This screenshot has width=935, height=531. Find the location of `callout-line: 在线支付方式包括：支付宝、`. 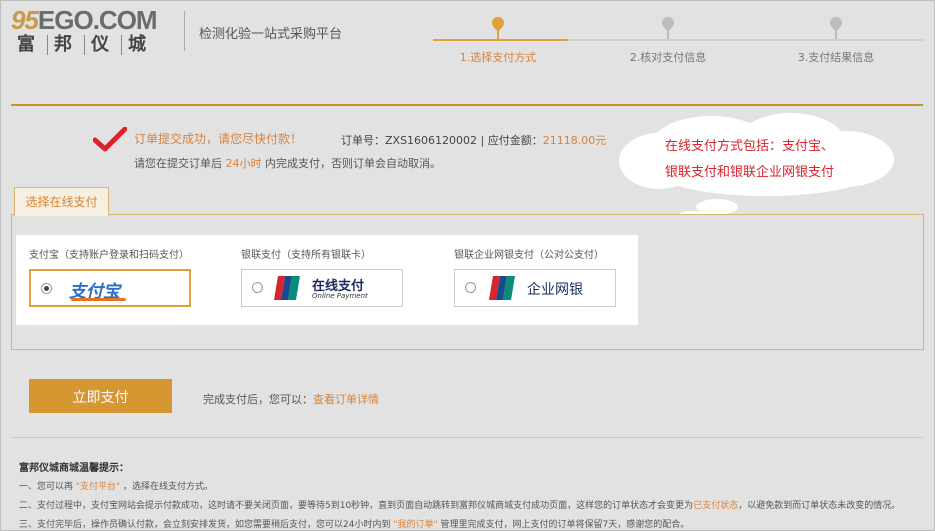

callout-line: 在线支付方式包括：支付宝、 is located at coordinates (750, 146).